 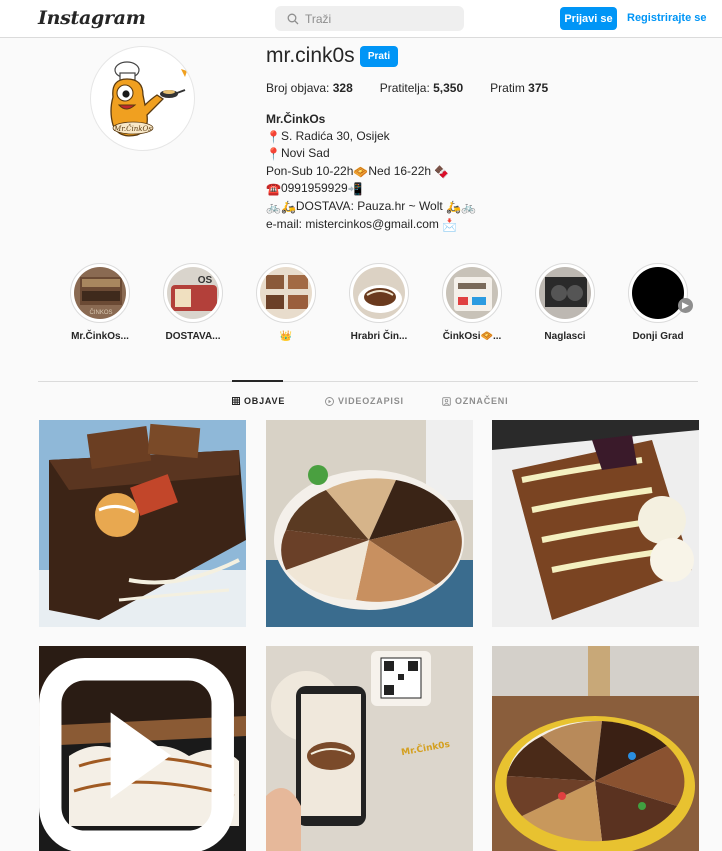 I want to click on search-box, so click(x=369, y=18).